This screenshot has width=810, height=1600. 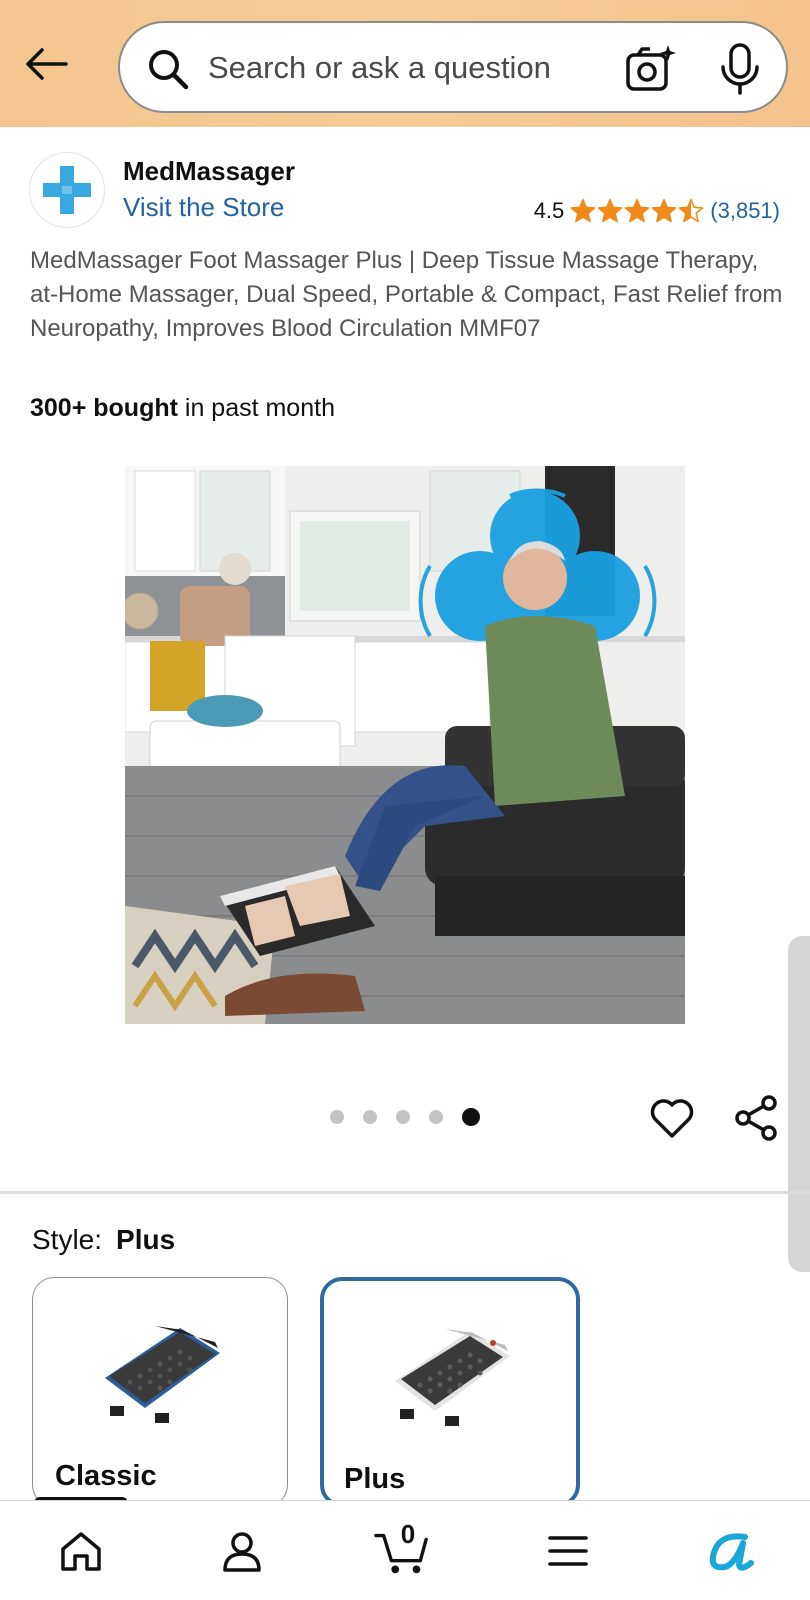 I want to click on style-option-classic: Classic, so click(x=160, y=1392).